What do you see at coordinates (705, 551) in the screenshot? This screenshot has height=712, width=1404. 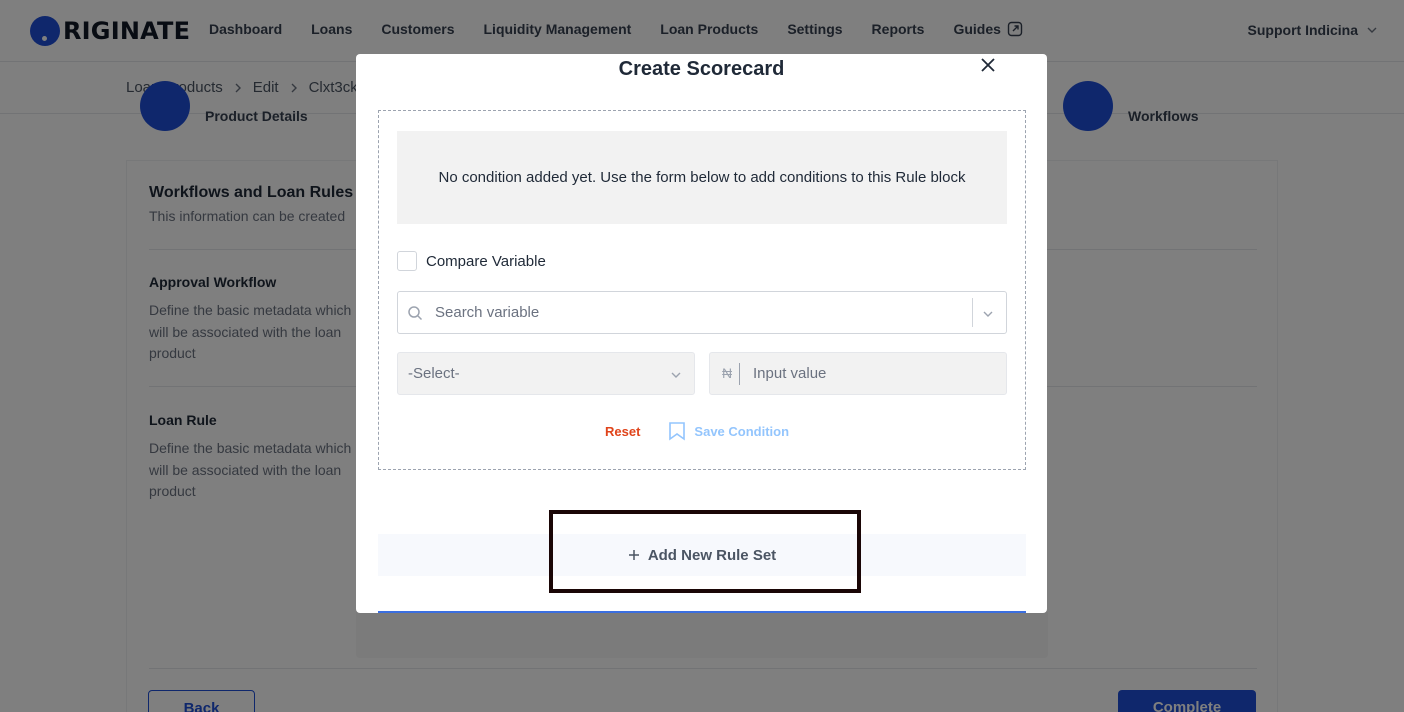 I see `highlight-box` at bounding box center [705, 551].